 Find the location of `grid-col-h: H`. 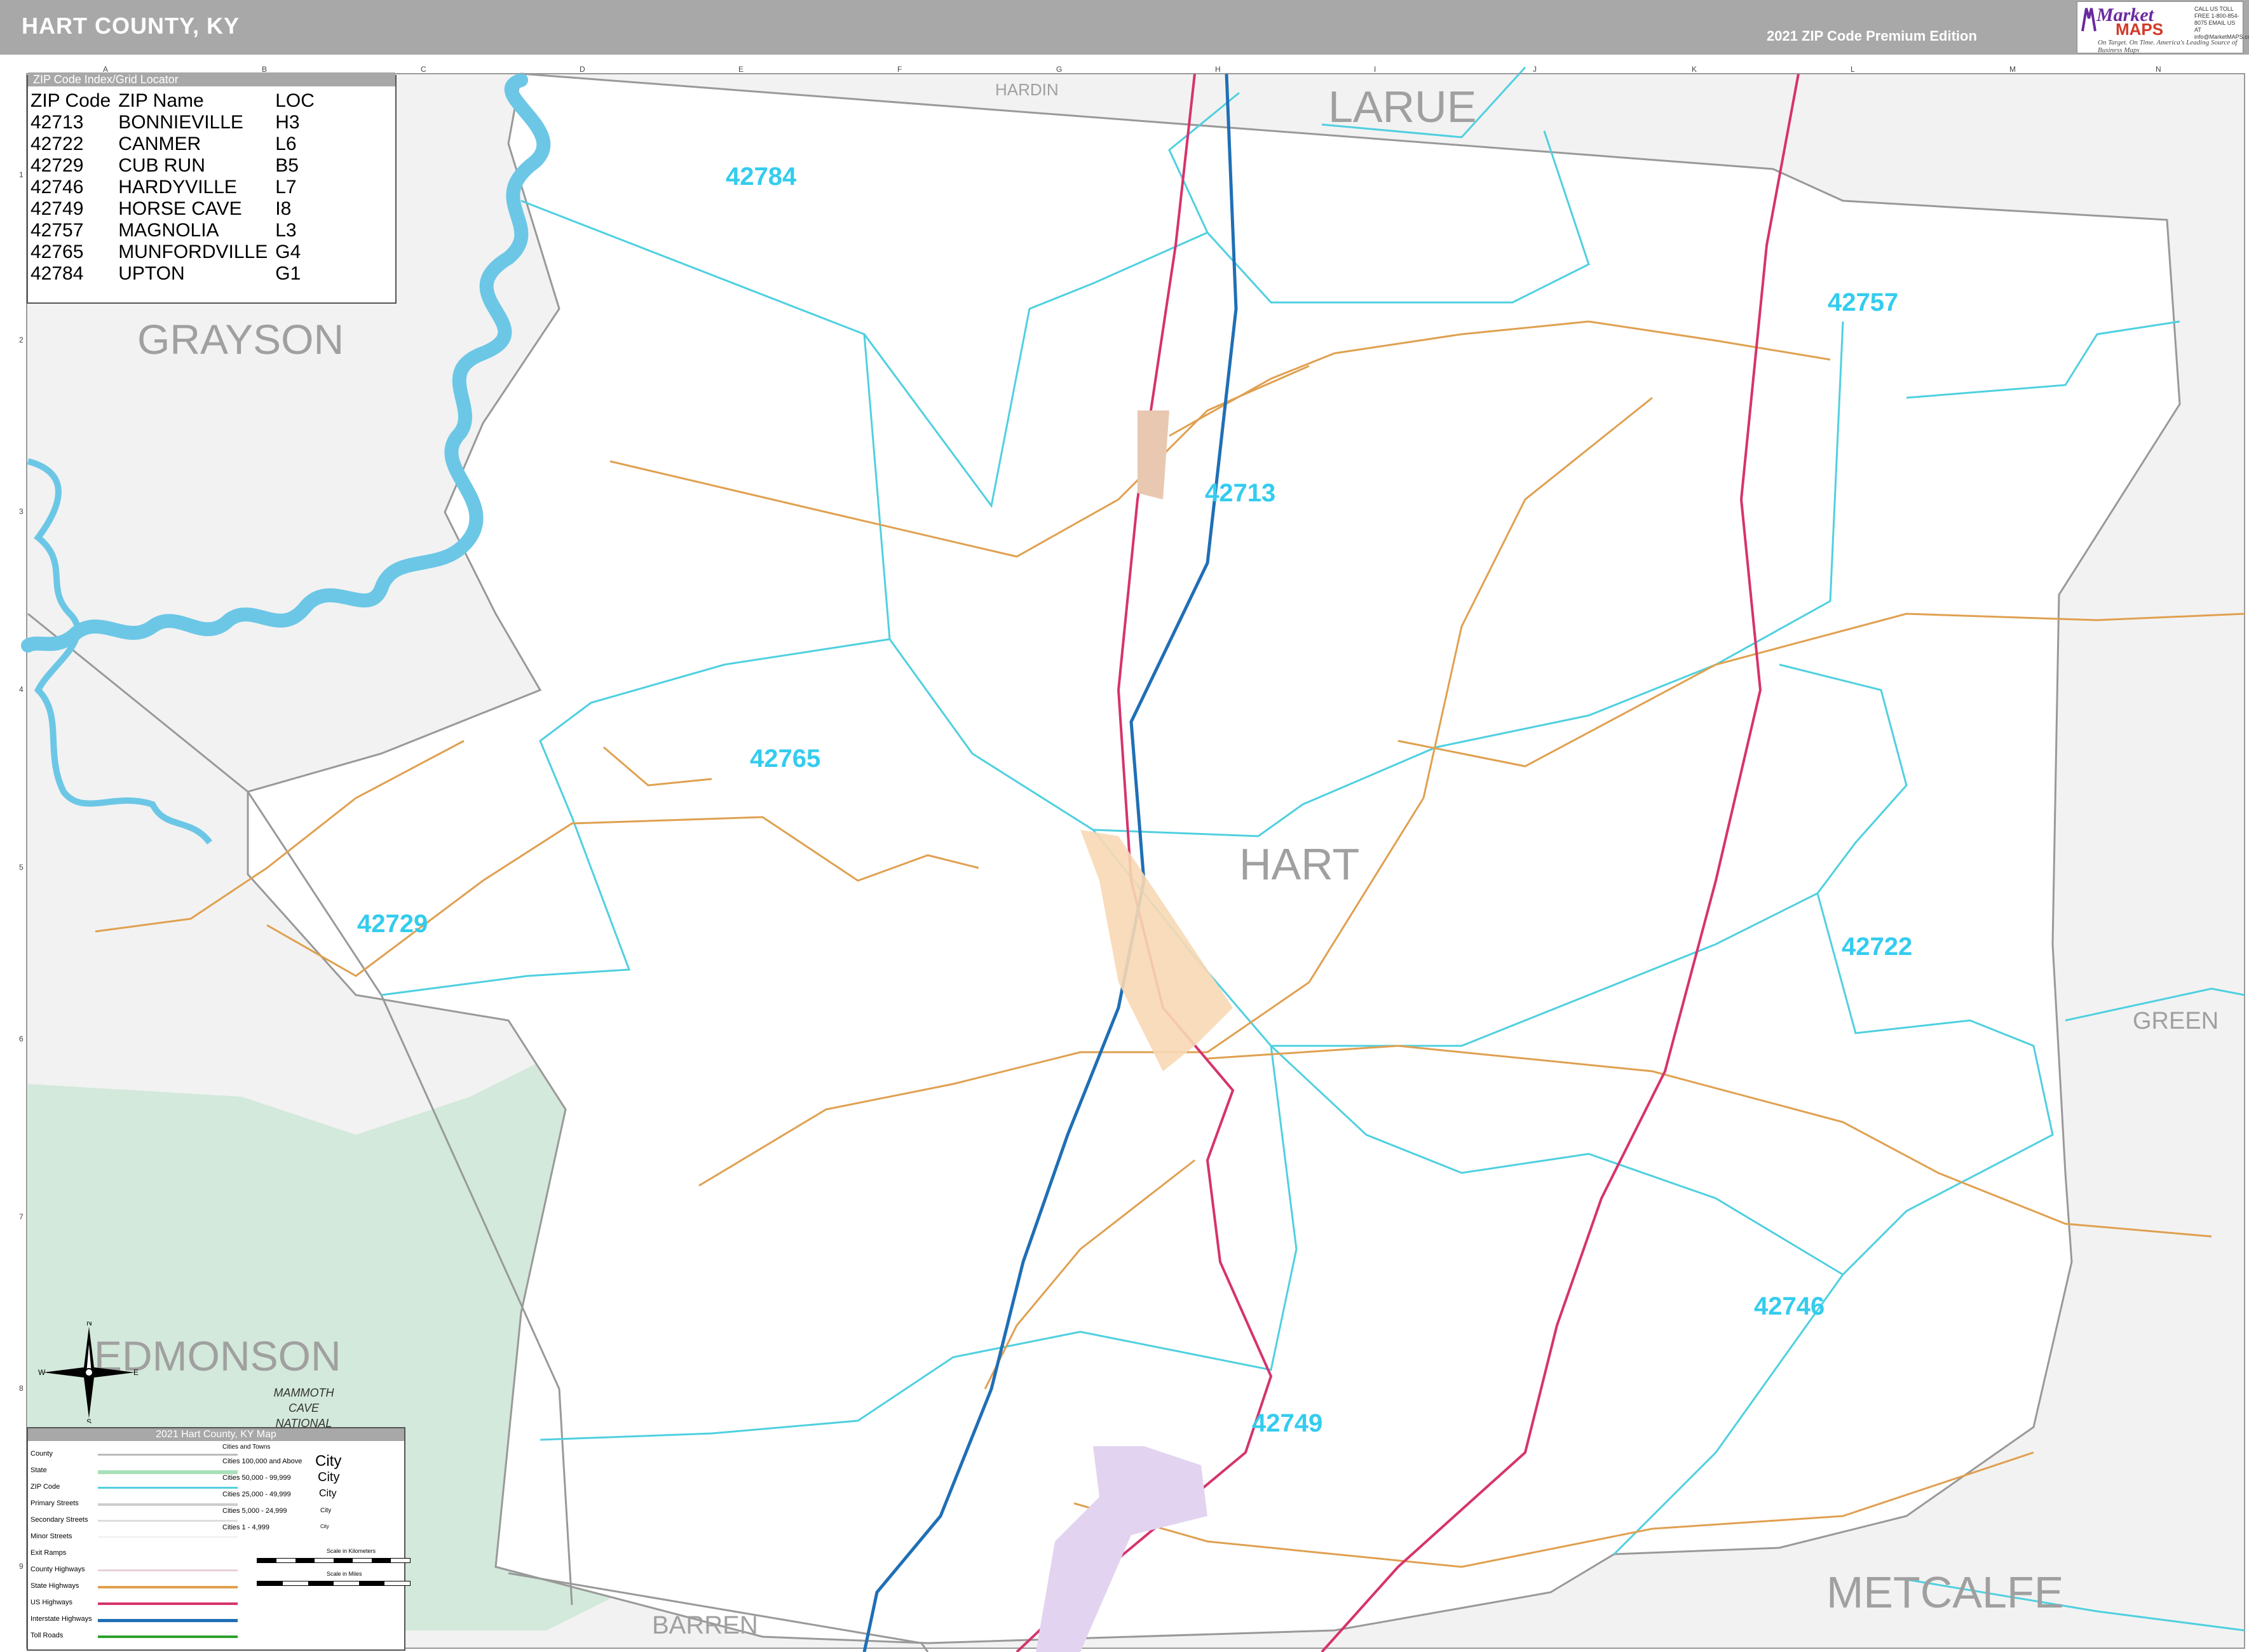

grid-col-h: H is located at coordinates (1218, 69).